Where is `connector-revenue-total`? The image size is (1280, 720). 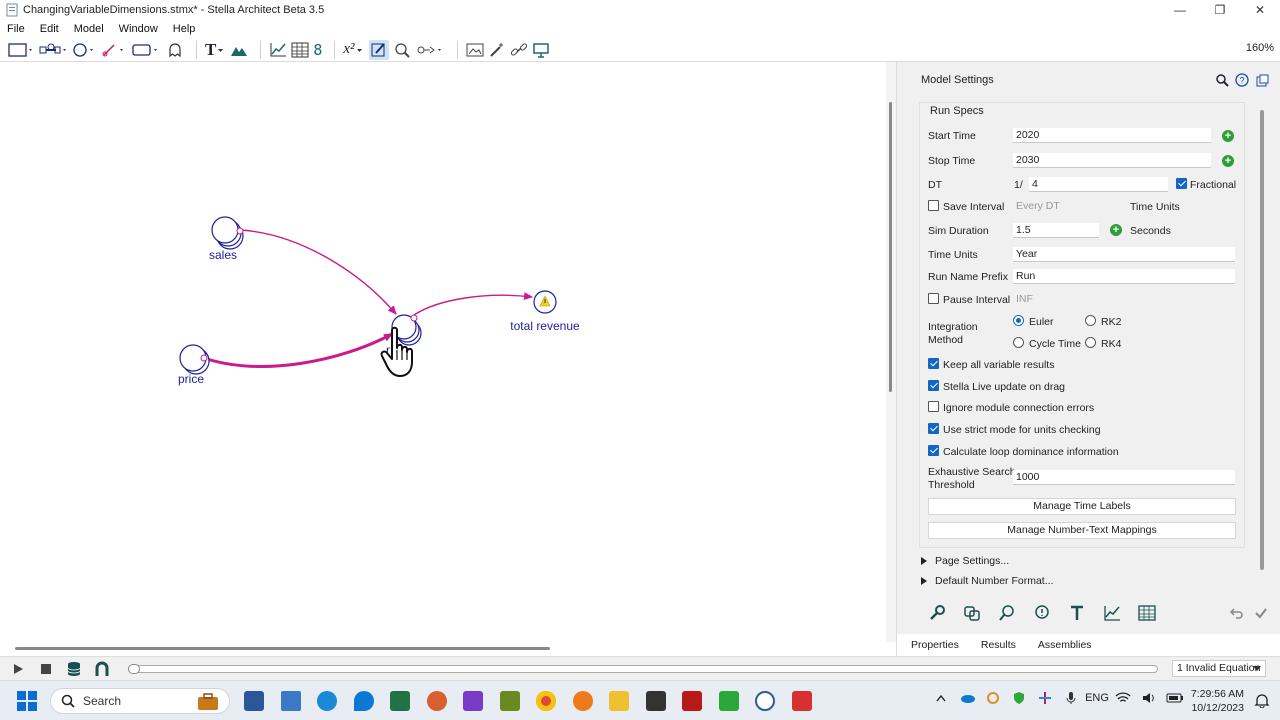
connector-revenue-total is located at coordinates (473, 304).